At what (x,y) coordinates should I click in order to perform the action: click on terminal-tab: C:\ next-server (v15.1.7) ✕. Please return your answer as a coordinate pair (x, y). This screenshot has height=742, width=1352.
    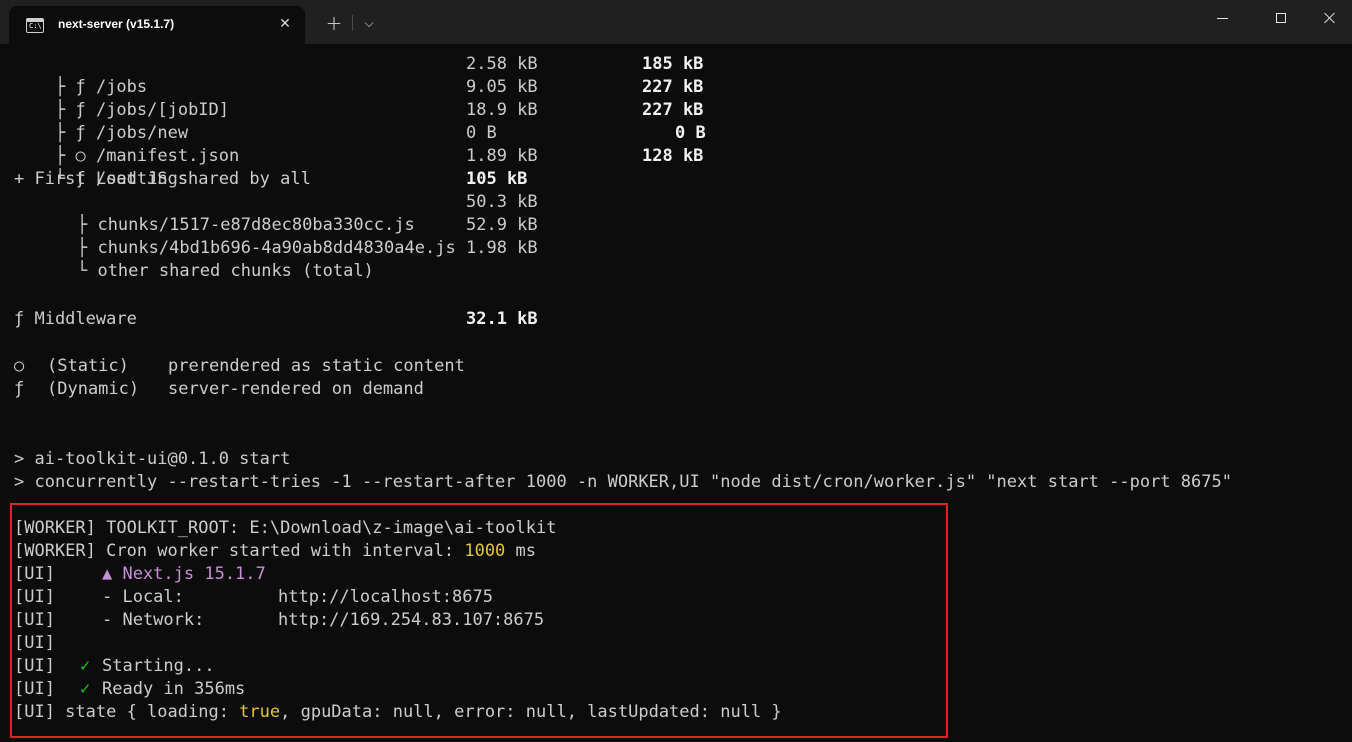
    Looking at the image, I should click on (157, 25).